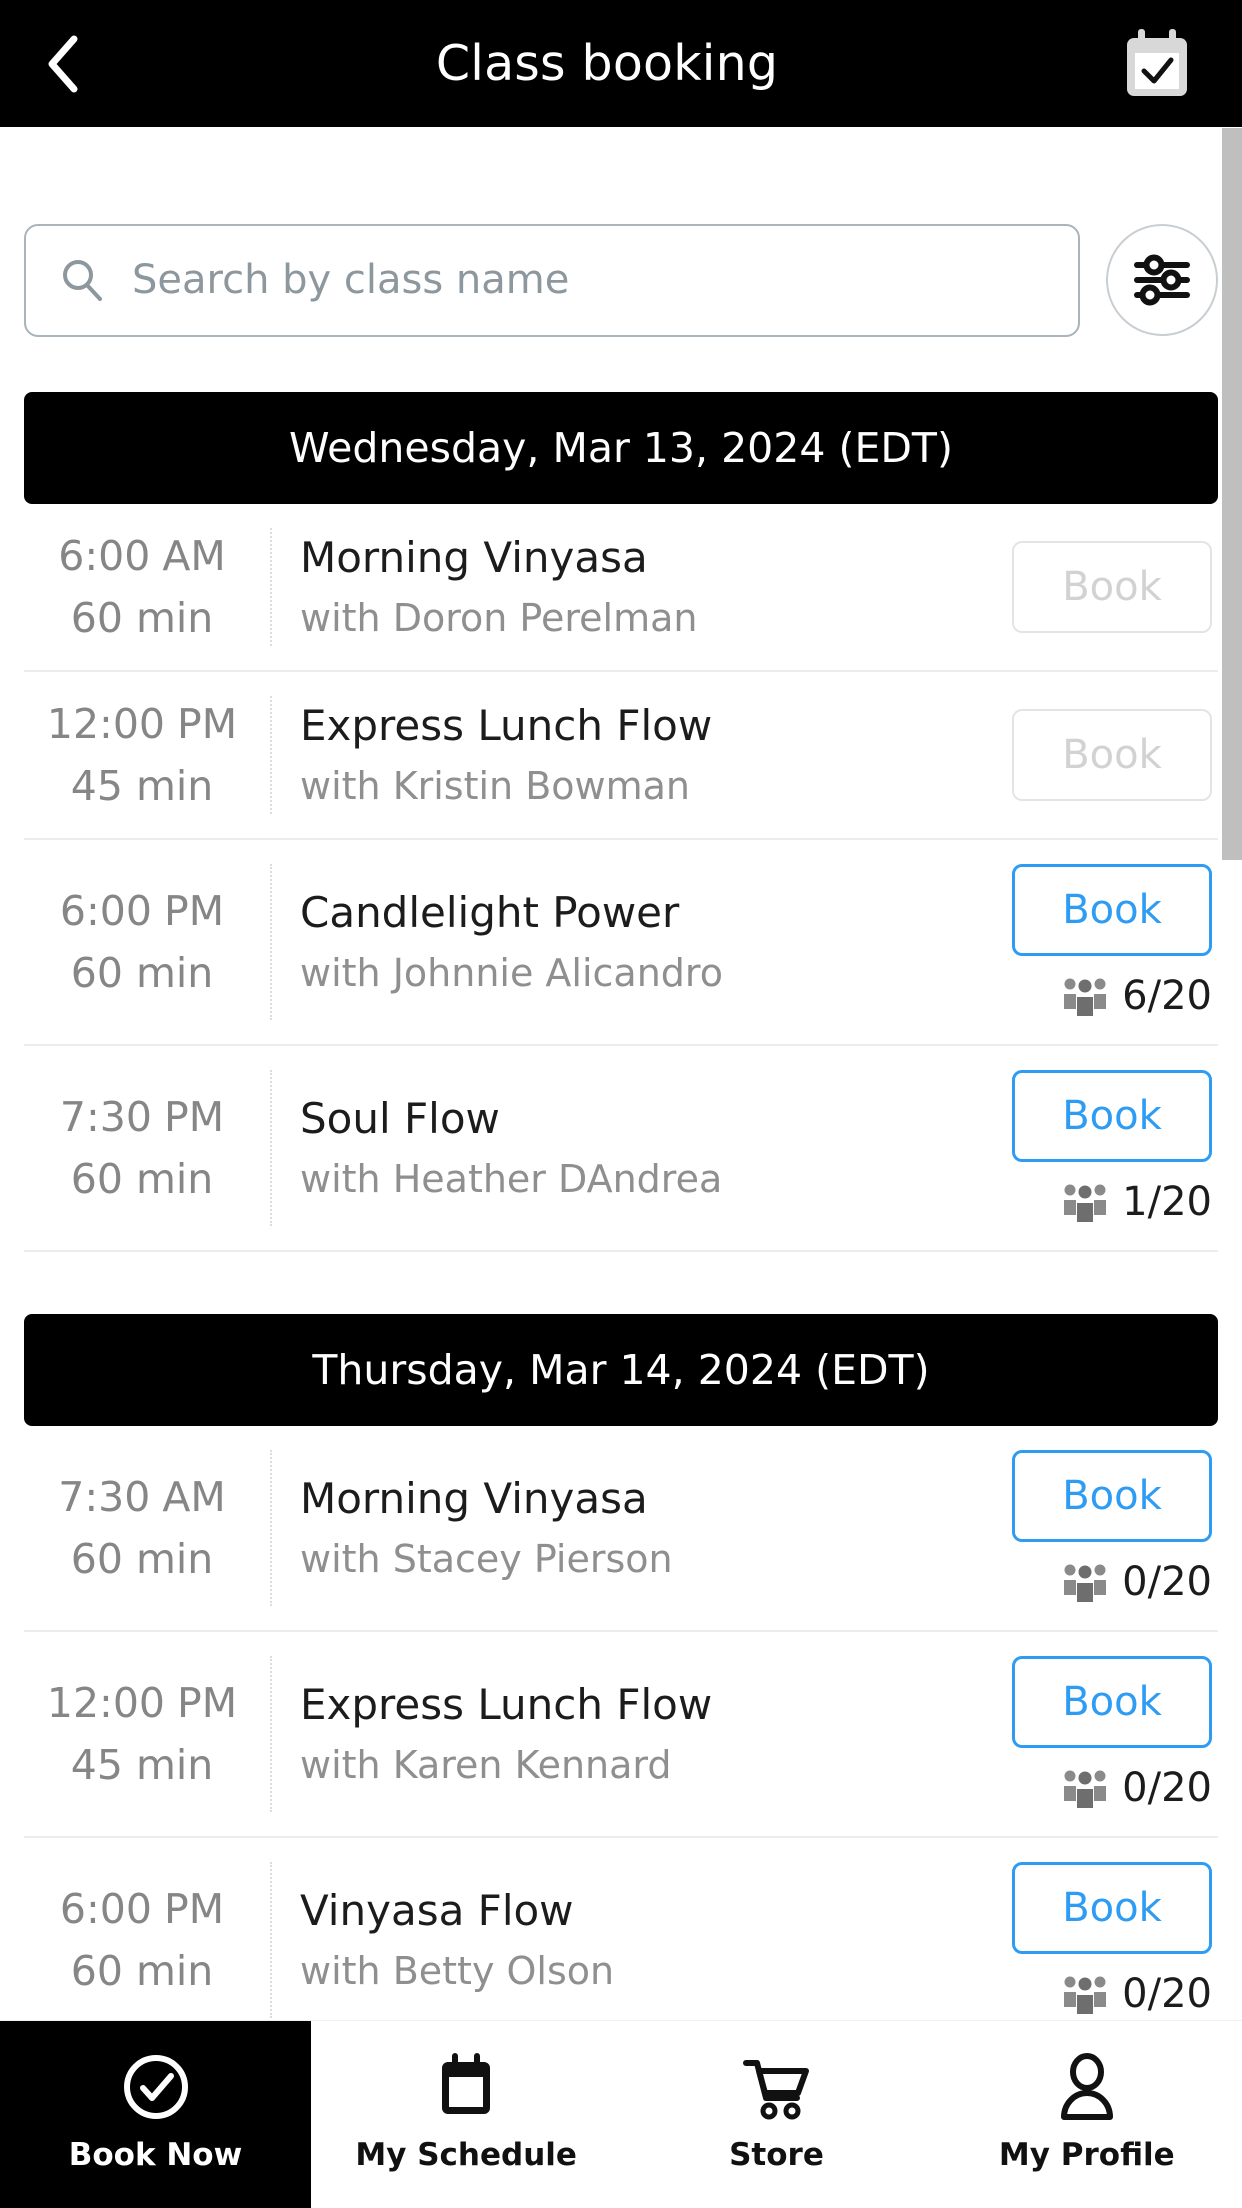  Describe the element at coordinates (511, 973) in the screenshot. I see `class-instructor: with Johnnie Alicandro` at that location.